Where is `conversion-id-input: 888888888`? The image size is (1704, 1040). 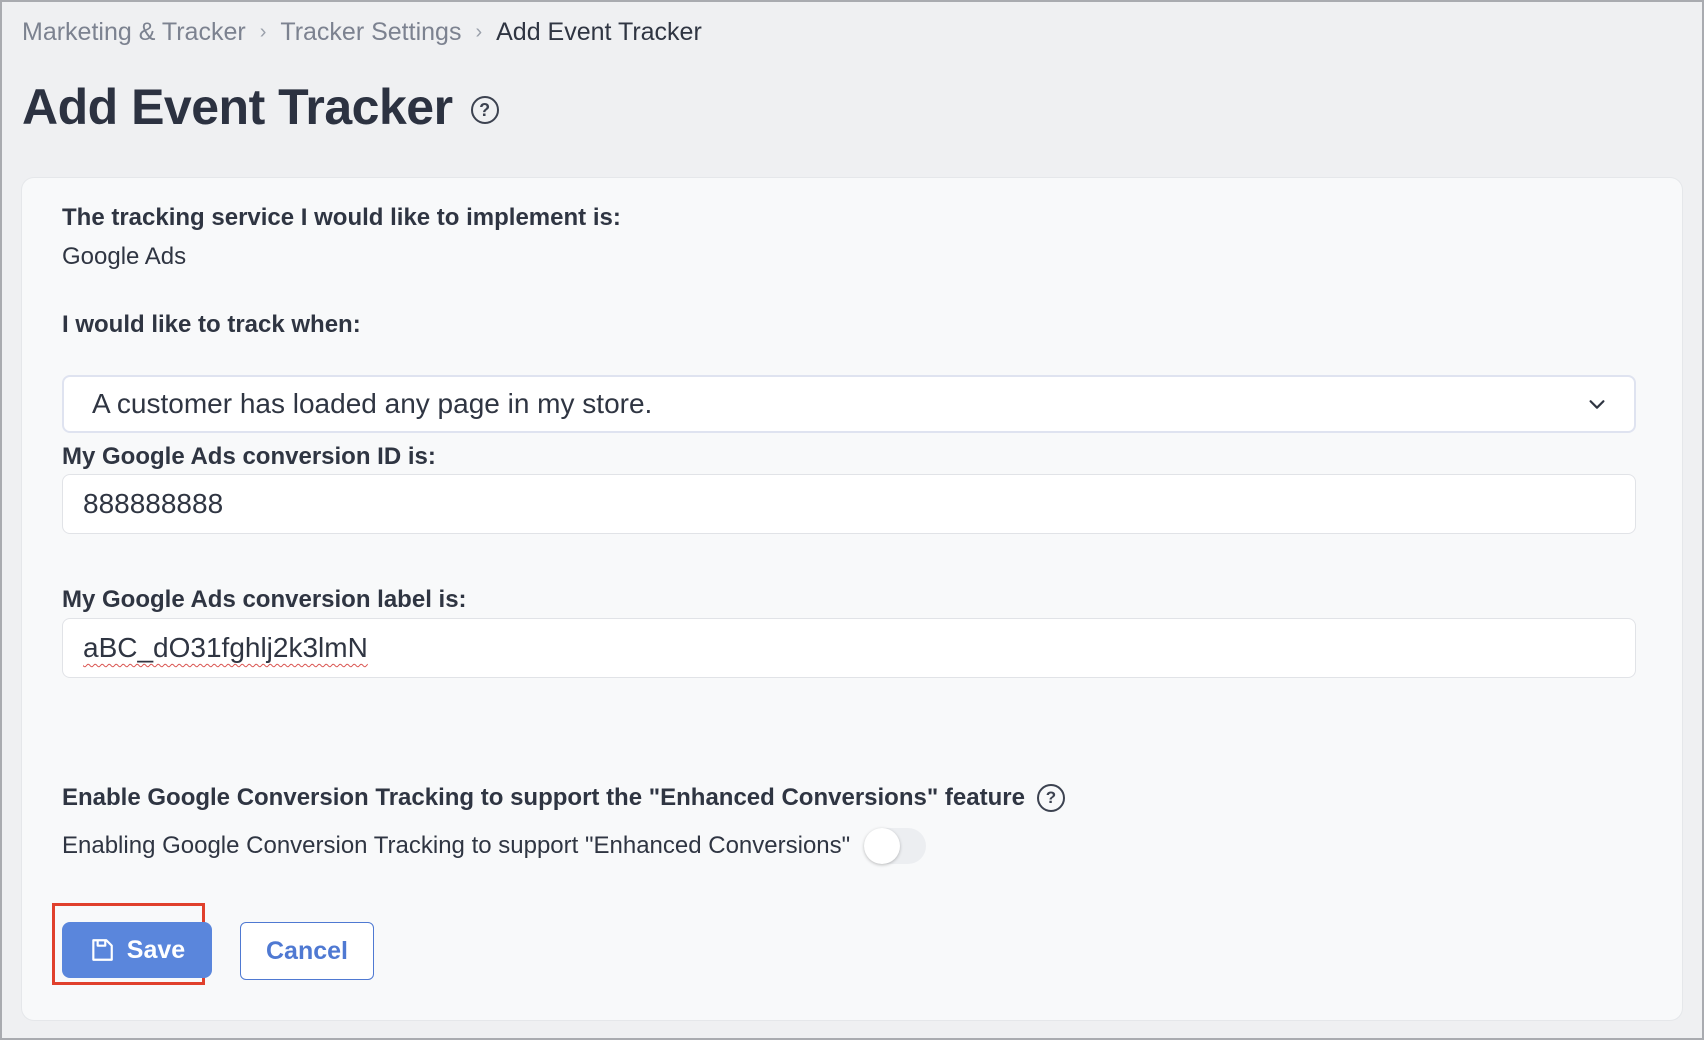 conversion-id-input: 888888888 is located at coordinates (849, 504).